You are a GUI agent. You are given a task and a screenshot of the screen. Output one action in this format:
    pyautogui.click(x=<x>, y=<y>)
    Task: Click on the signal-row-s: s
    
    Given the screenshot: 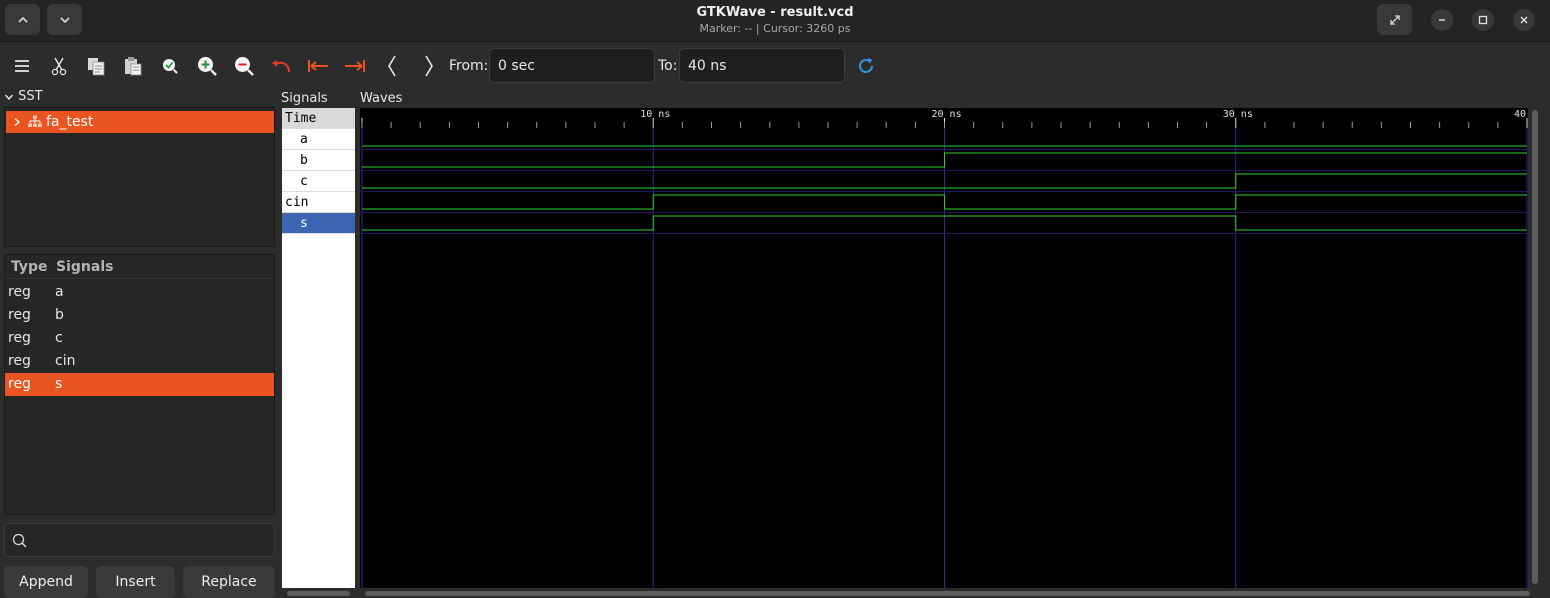 What is the action you would take?
    pyautogui.click(x=318, y=223)
    